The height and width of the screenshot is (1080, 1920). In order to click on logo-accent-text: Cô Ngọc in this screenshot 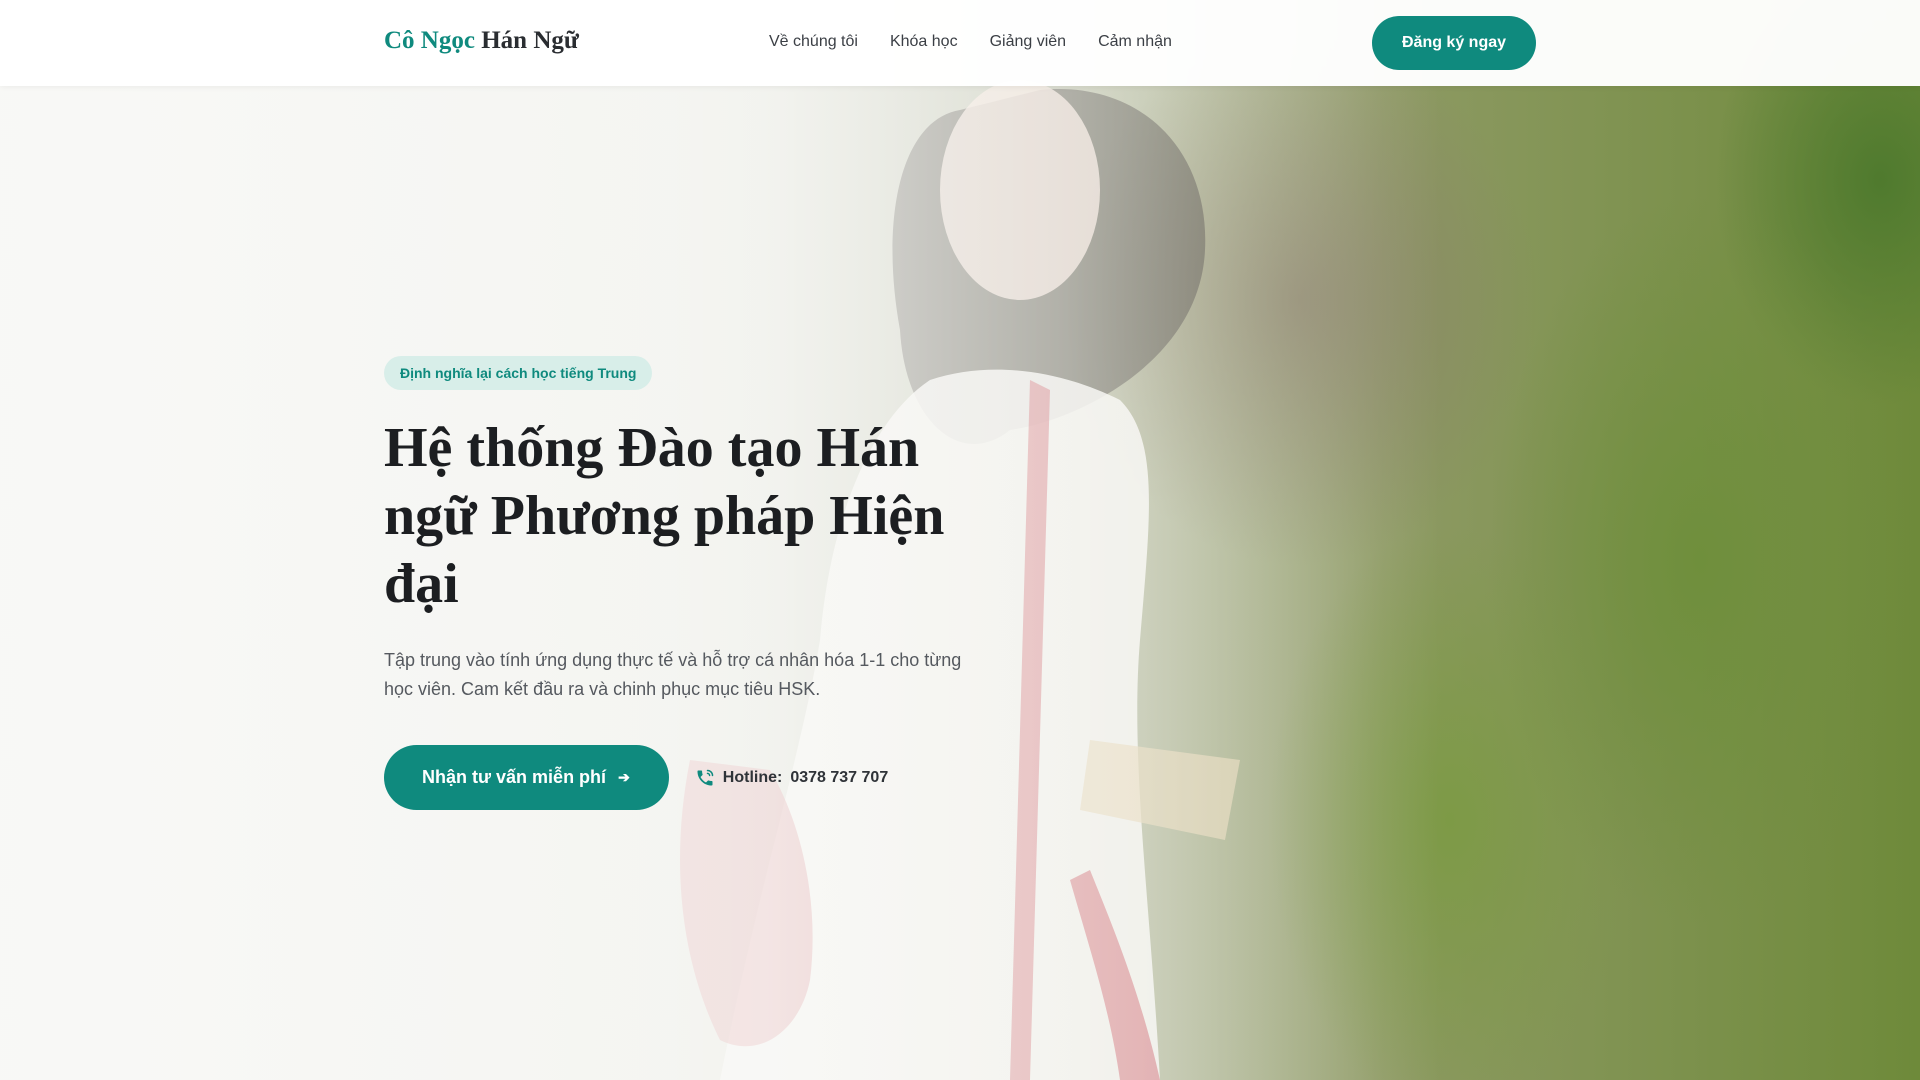, I will do `click(429, 40)`.